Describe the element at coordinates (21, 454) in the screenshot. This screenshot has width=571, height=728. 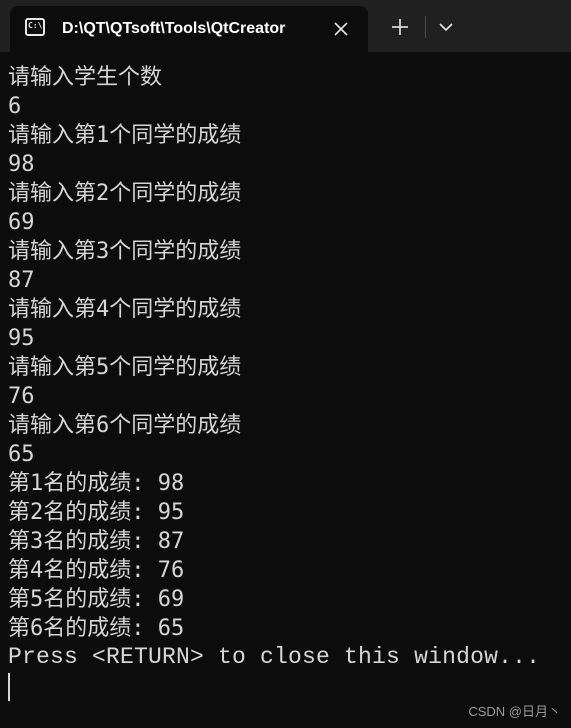
I see `output-line: 65` at that location.